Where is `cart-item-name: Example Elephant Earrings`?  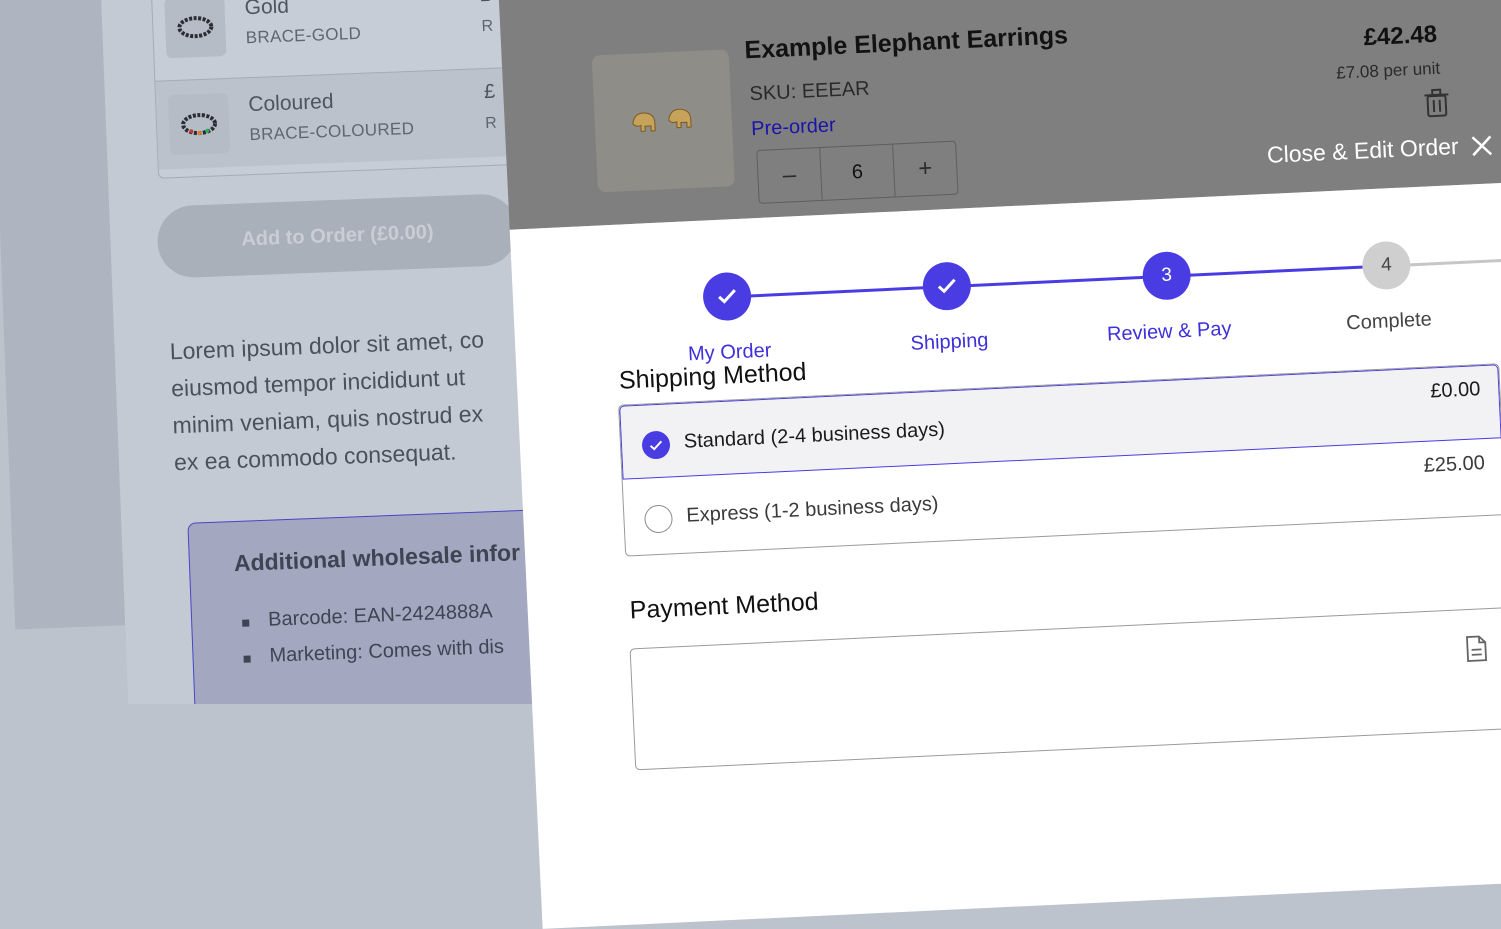 cart-item-name: Example Elephant Earrings is located at coordinates (906, 43).